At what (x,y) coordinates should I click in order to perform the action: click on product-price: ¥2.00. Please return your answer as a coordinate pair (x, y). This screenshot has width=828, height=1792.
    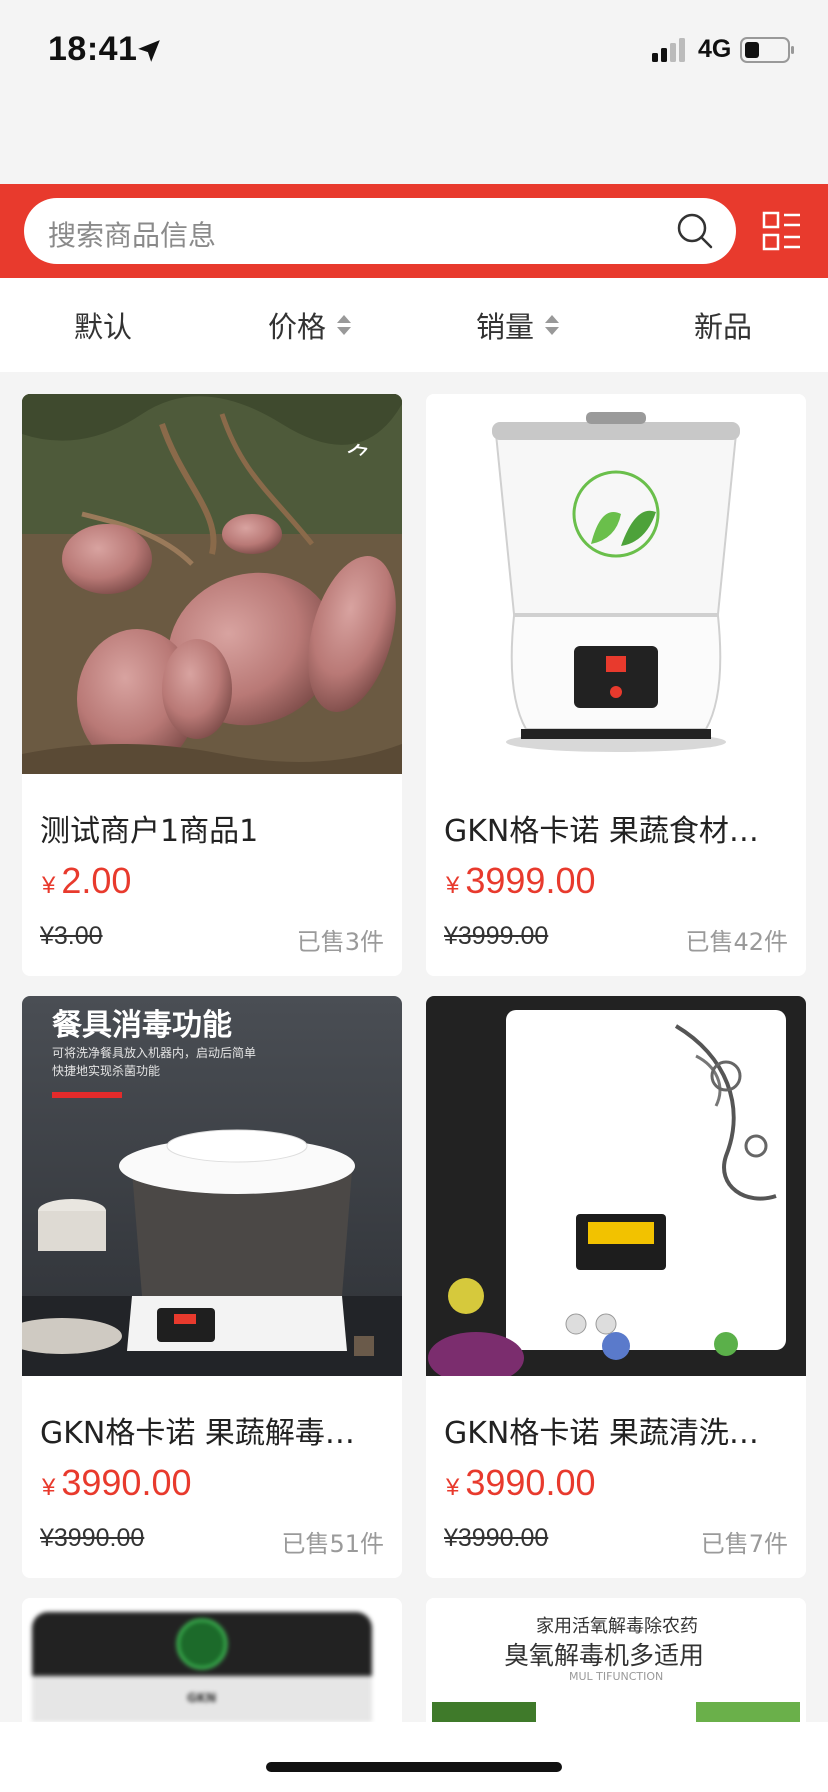
    Looking at the image, I should click on (86, 881).